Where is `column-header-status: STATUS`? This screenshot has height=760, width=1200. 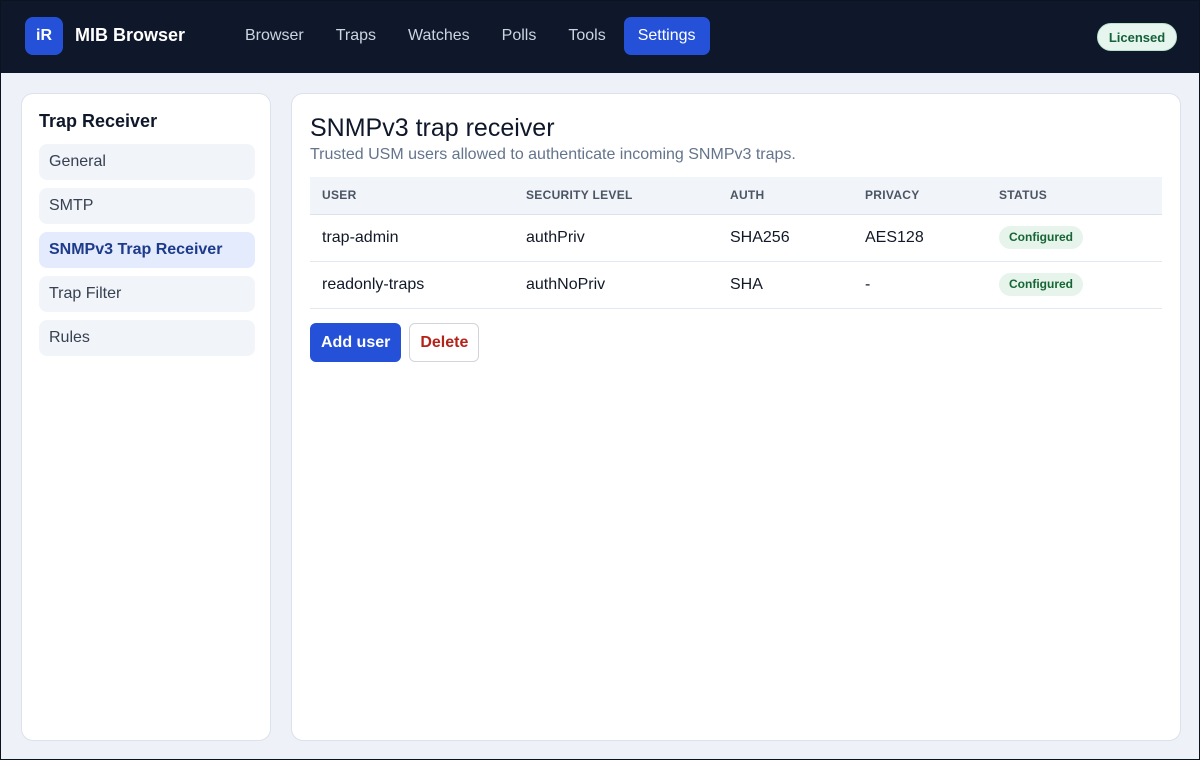
column-header-status: STATUS is located at coordinates (1074, 196).